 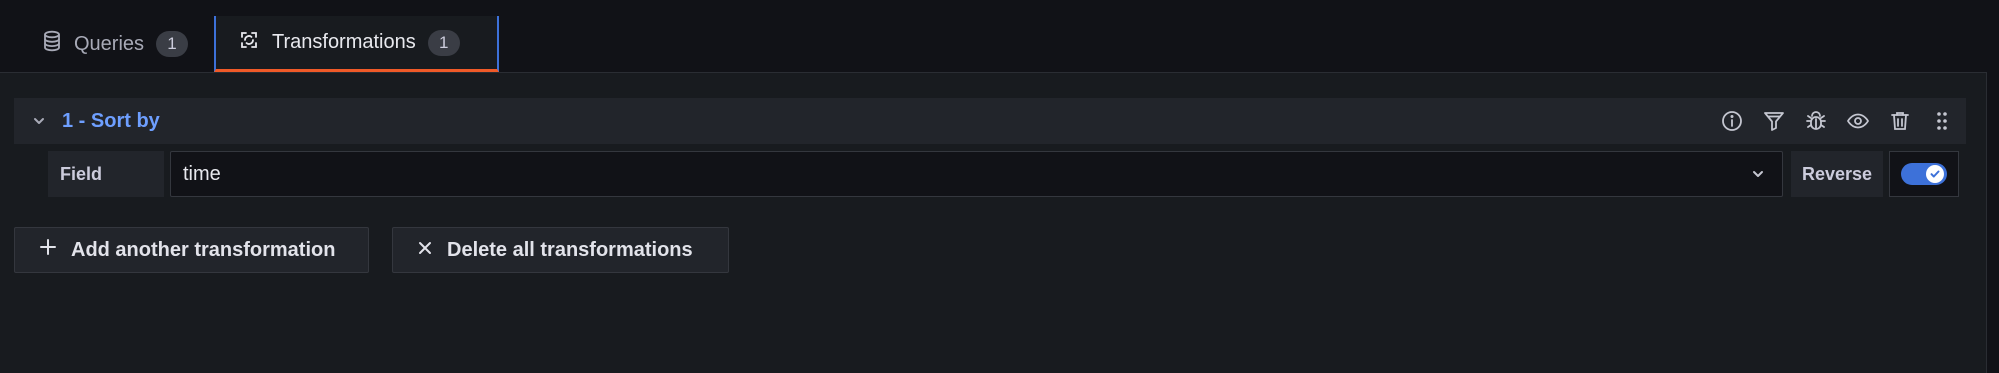 What do you see at coordinates (1935, 174) in the screenshot?
I see `check-icon` at bounding box center [1935, 174].